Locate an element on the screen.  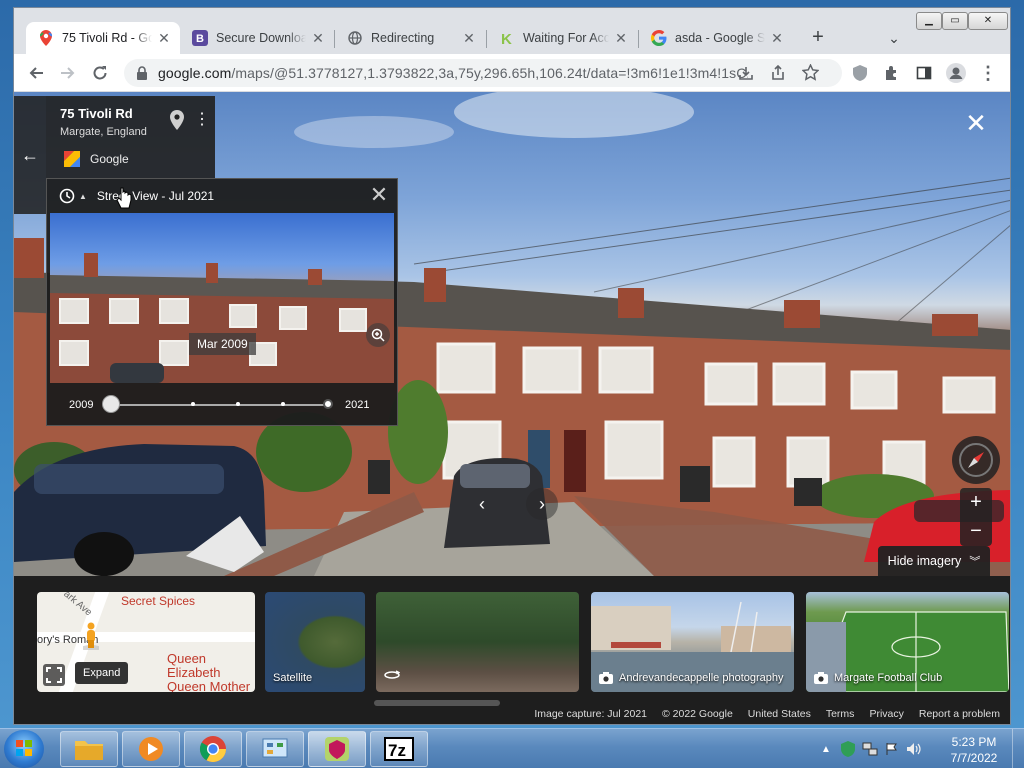
tab-google-maps: 75 Tivoli Rd - Google Maps ✕ is located at coordinates (103, 38).